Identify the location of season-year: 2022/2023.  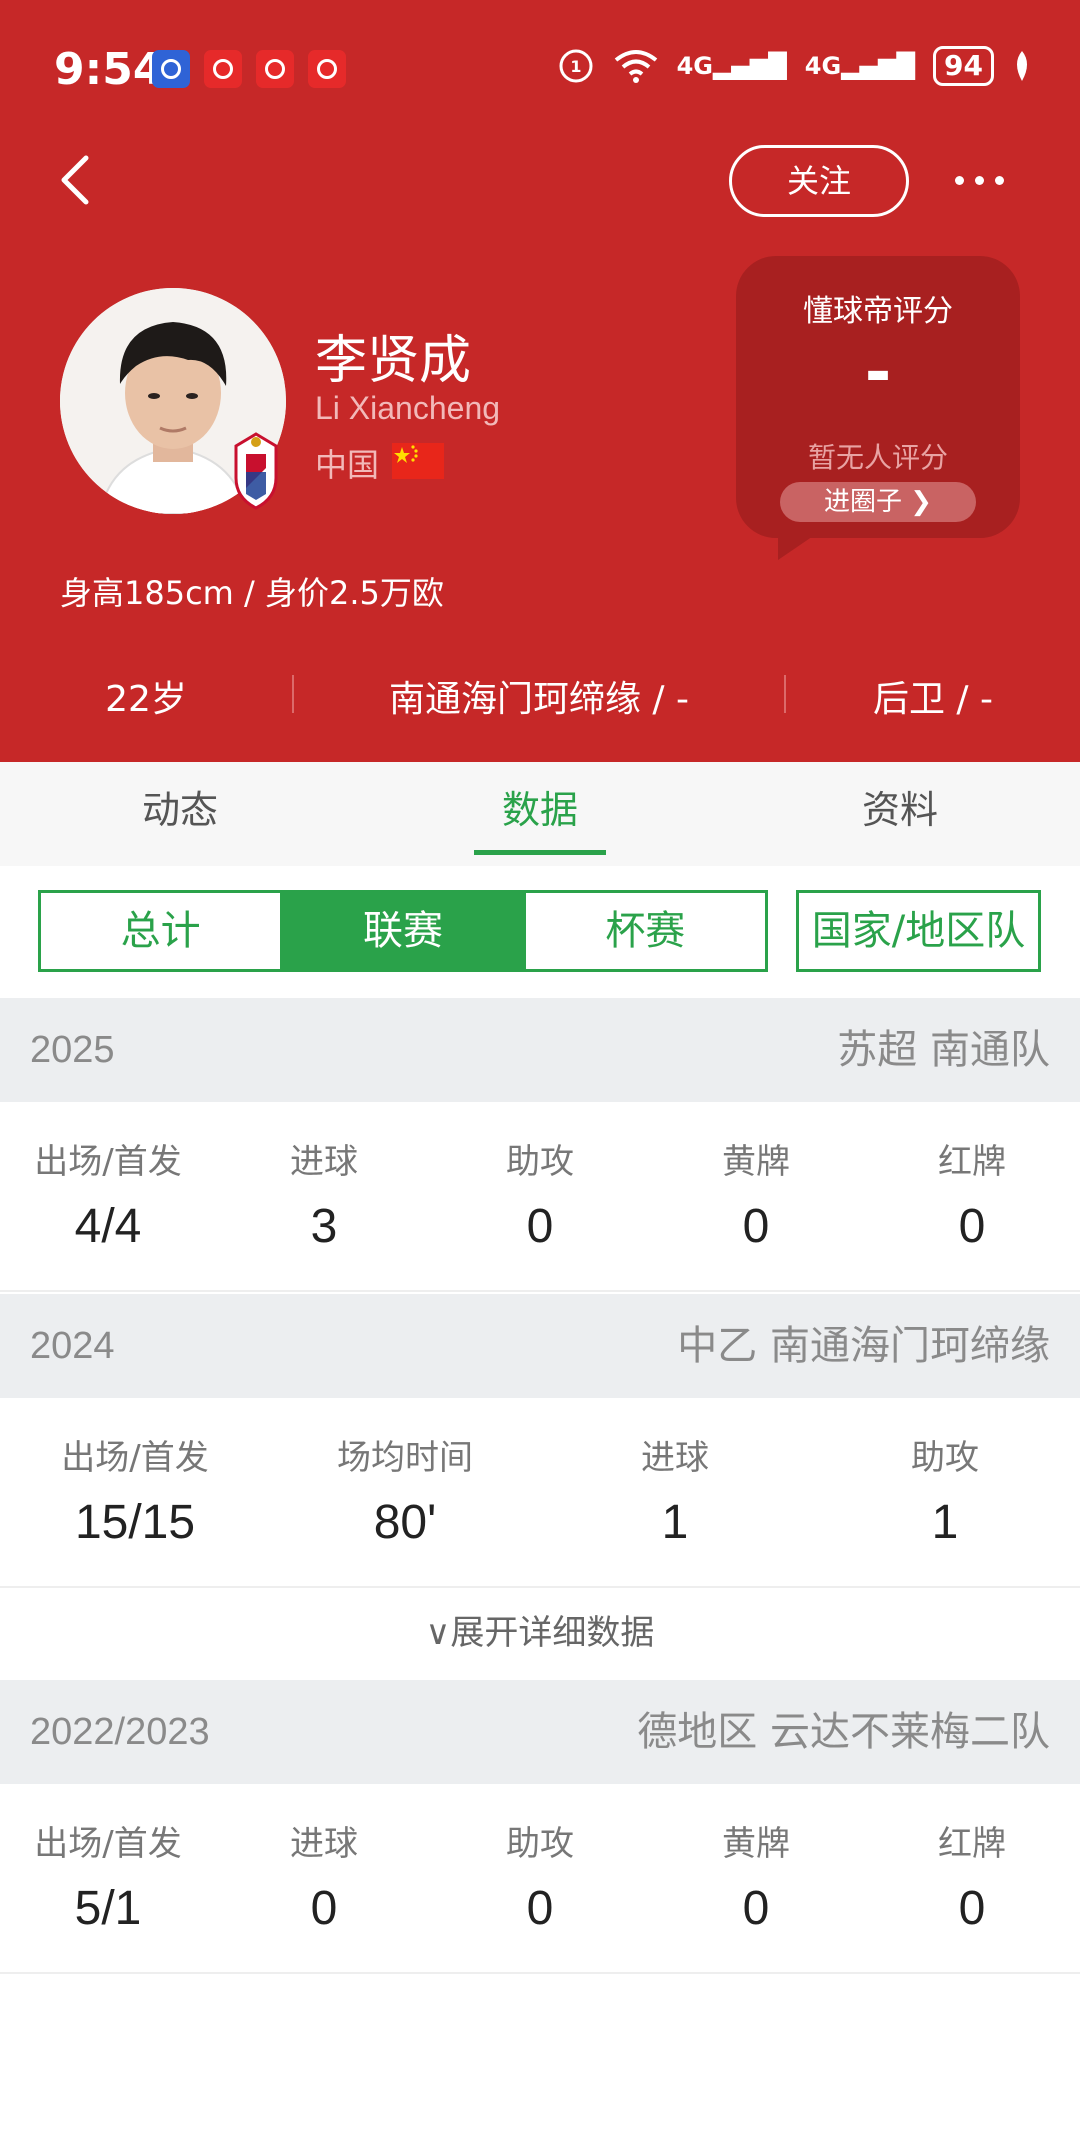
(120, 1732).